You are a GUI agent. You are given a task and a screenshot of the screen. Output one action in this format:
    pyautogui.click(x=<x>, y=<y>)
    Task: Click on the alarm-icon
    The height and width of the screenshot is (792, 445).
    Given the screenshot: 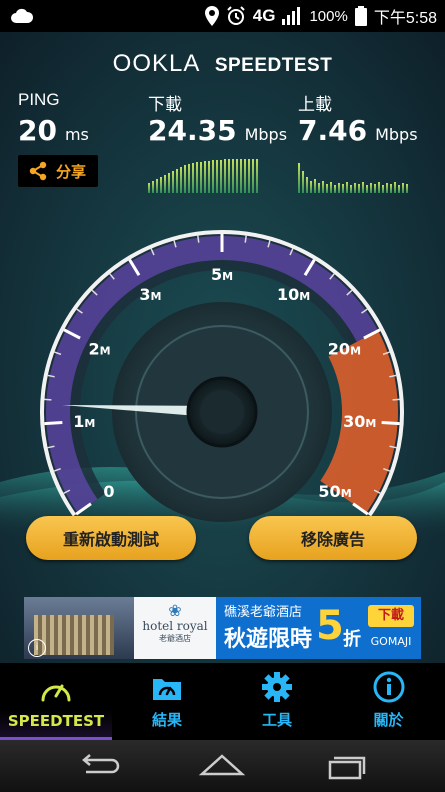 What is the action you would take?
    pyautogui.click(x=236, y=15)
    